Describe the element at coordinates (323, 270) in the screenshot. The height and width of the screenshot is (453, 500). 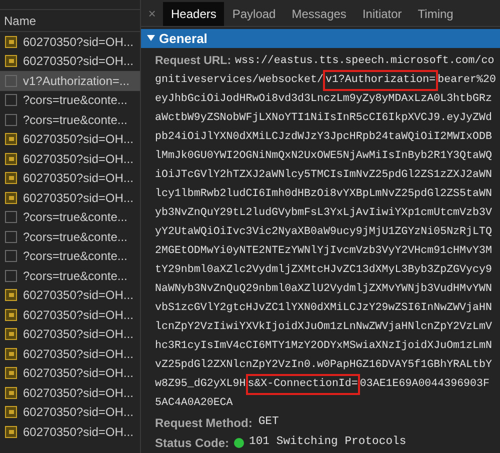
I see `url-text: tY29nbml0aXZlc2VydmljZXMtcHJvZC13dXMyL3Byb3ZpZGVycy9` at that location.